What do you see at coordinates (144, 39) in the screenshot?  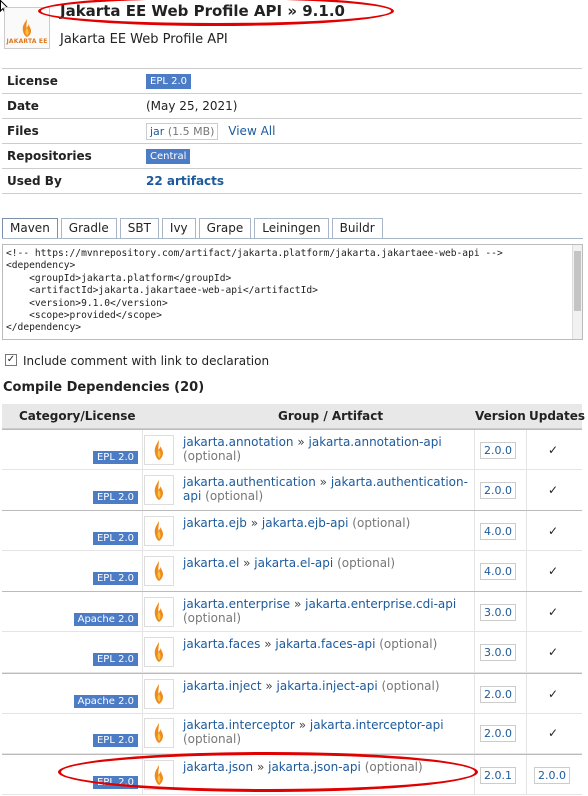 I see `page-subtitle: Jakarta EE Web Profile API` at bounding box center [144, 39].